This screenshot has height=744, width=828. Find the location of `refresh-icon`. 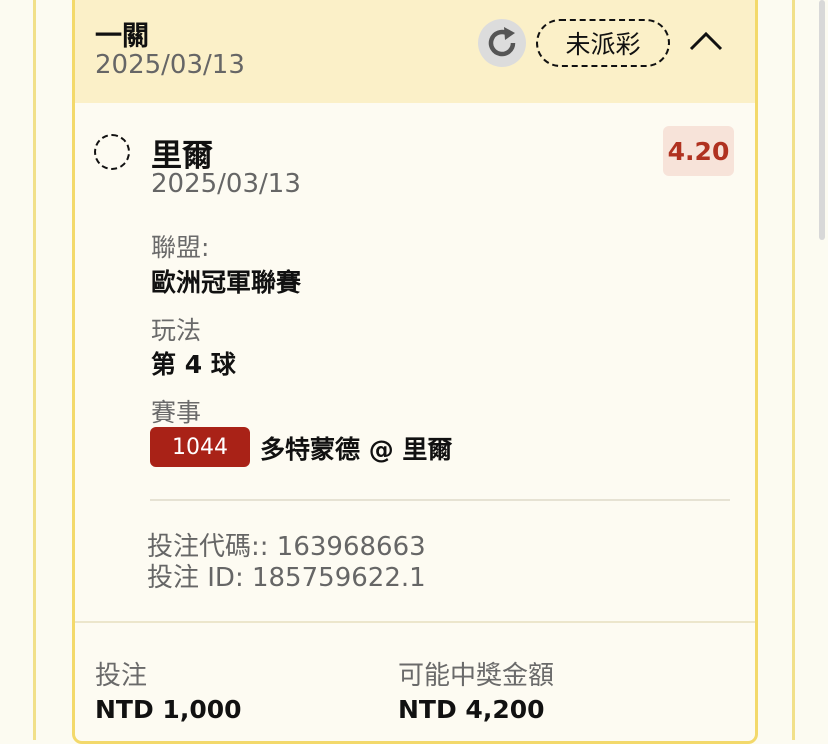

refresh-icon is located at coordinates (502, 42).